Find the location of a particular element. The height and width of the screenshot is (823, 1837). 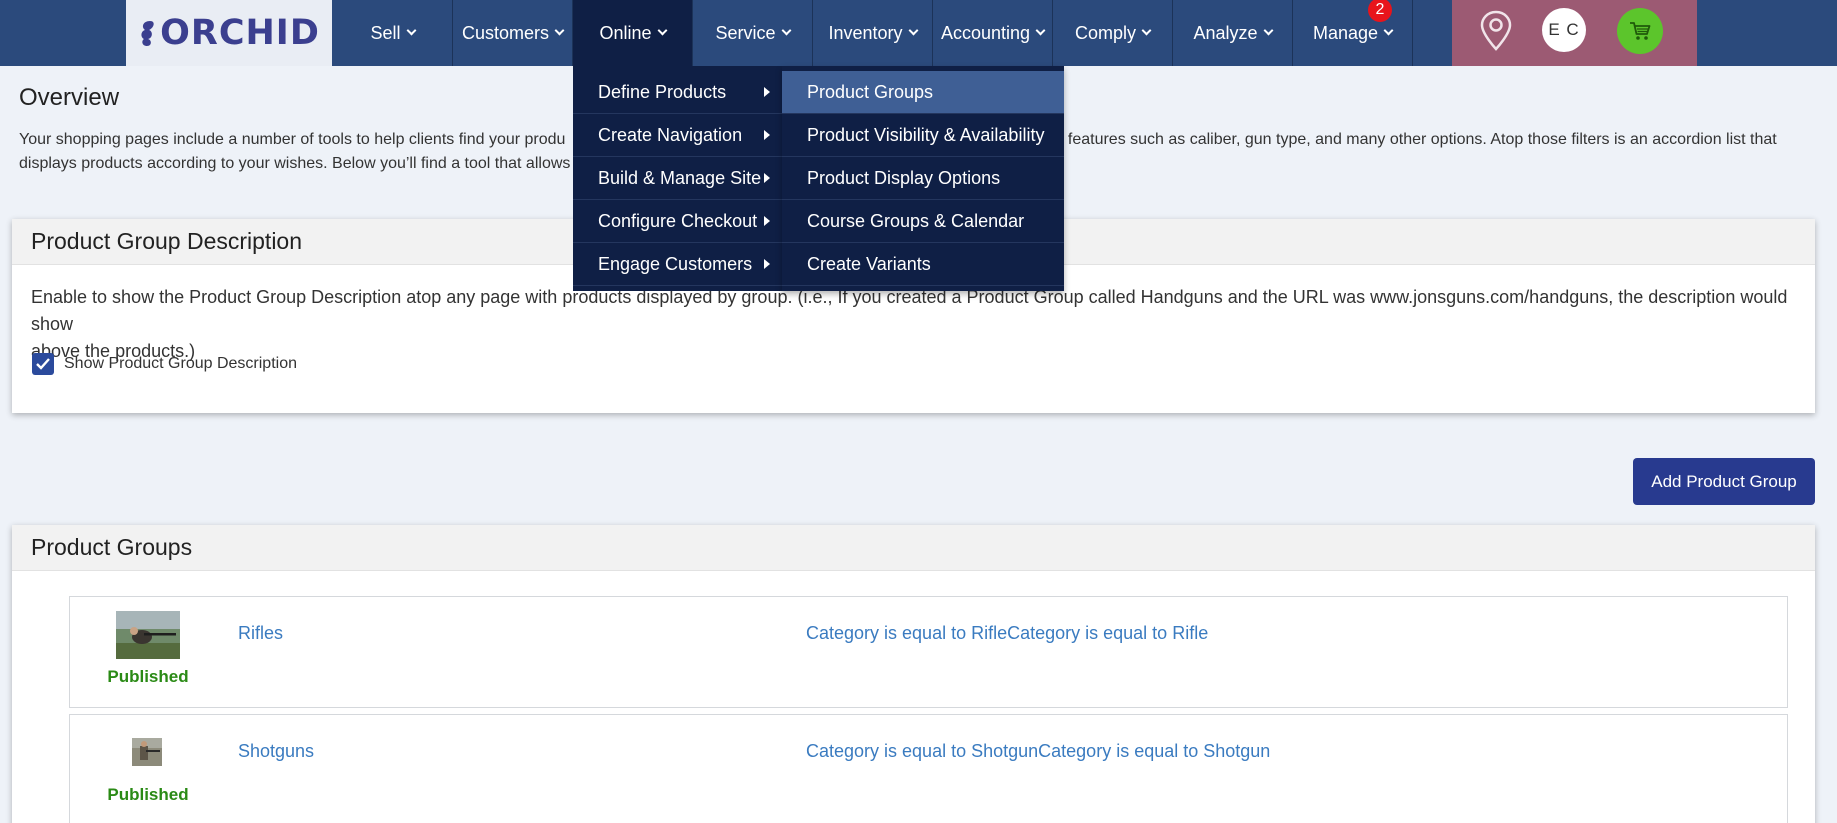

nav-service-label: Service is located at coordinates (745, 32).